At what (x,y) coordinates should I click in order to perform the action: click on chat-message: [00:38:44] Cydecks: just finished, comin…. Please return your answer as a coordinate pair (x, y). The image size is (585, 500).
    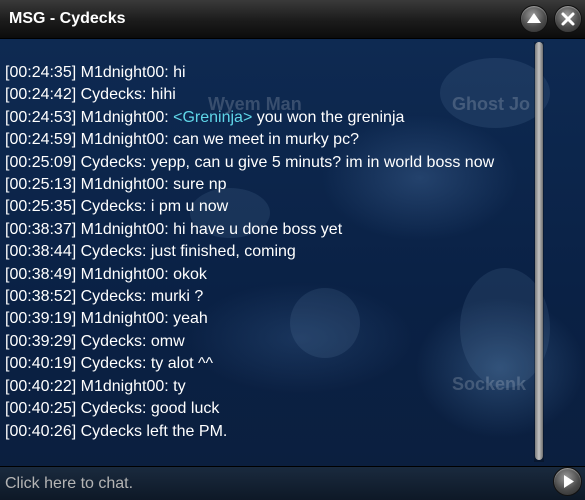
    Looking at the image, I should click on (150, 252).